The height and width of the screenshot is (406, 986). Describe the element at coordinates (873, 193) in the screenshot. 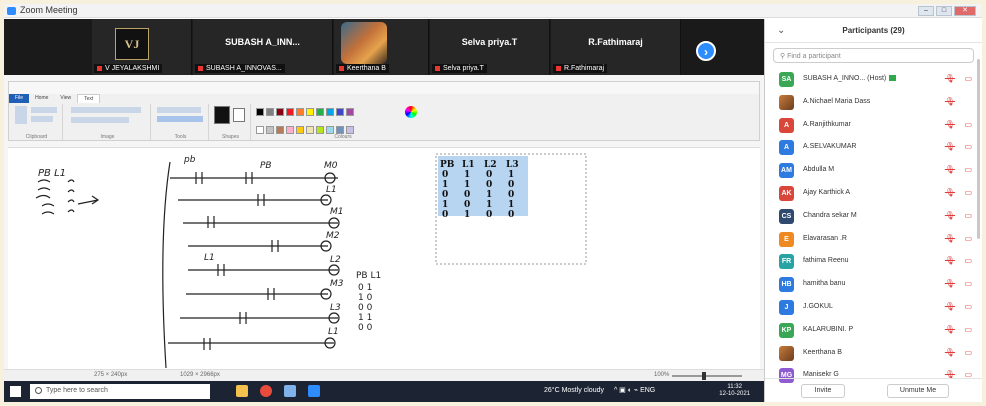

I see `participant-row: AK Ajay Karthick A 🎙︎ ▭` at that location.